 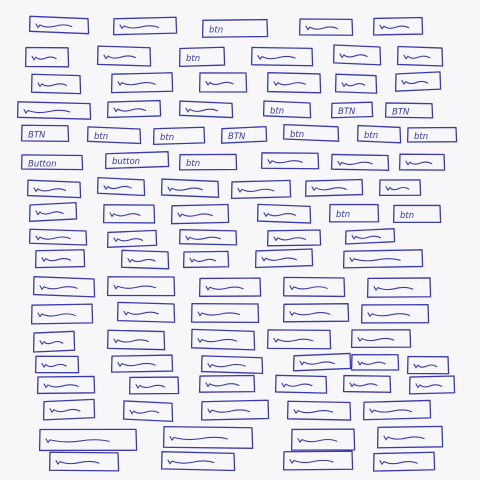 I want to click on wireframe-box: Button, so click(x=52, y=162).